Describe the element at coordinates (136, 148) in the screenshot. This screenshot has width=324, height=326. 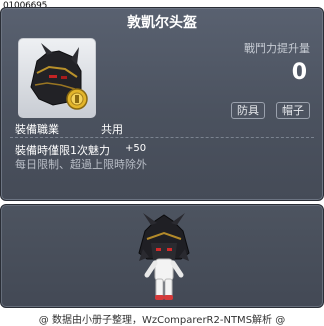
I see `equip-effect-value: +50` at that location.